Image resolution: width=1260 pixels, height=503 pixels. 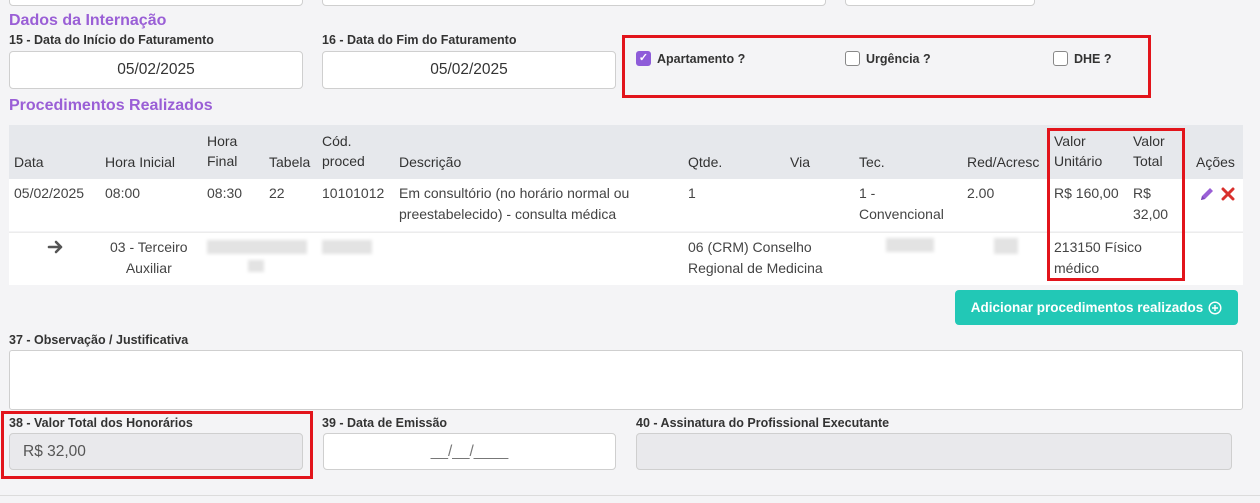 I want to click on cell-tec-line1: 1 -, so click(x=867, y=193).